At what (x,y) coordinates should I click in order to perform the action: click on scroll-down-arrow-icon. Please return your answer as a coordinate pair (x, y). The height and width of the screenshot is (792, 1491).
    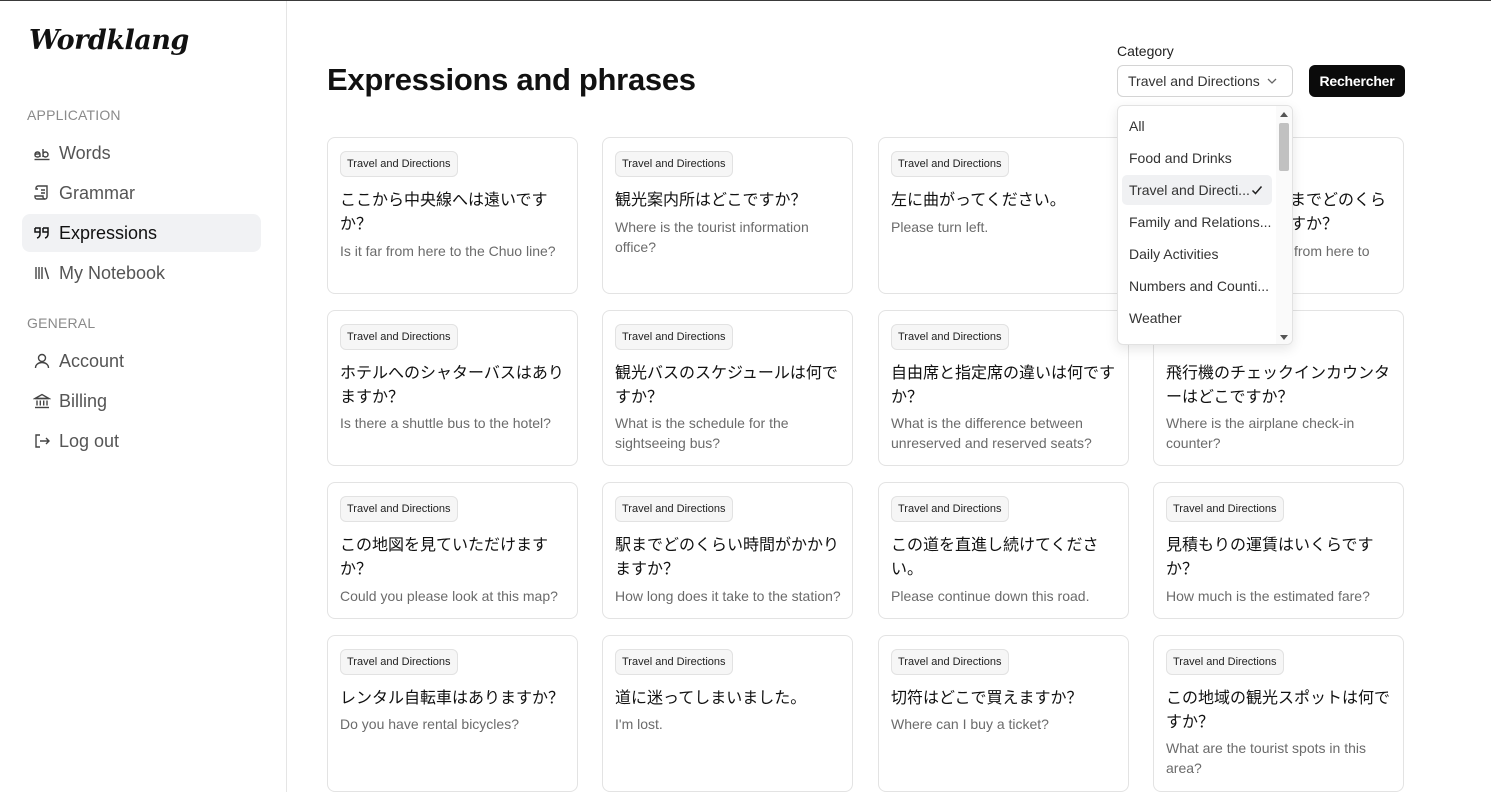
    Looking at the image, I should click on (1284, 337).